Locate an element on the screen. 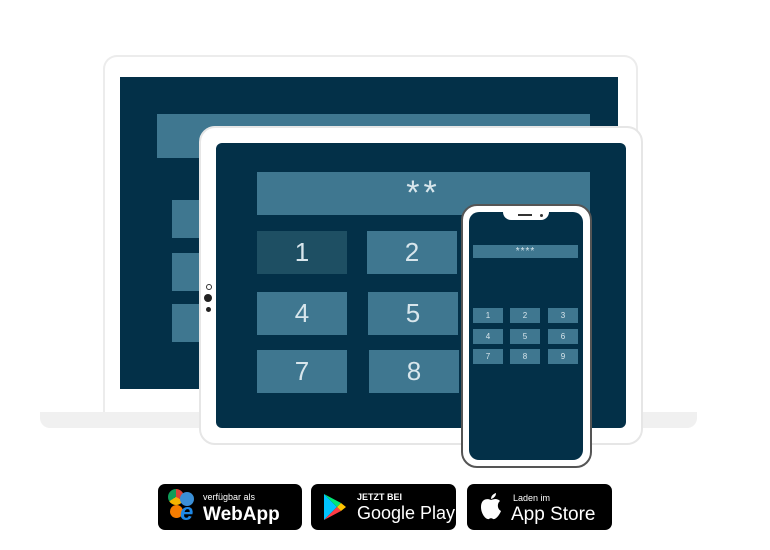 Image resolution: width=770 pixels, height=550 pixels. google-play-badge: JETZT BEI Google Play is located at coordinates (383, 507).